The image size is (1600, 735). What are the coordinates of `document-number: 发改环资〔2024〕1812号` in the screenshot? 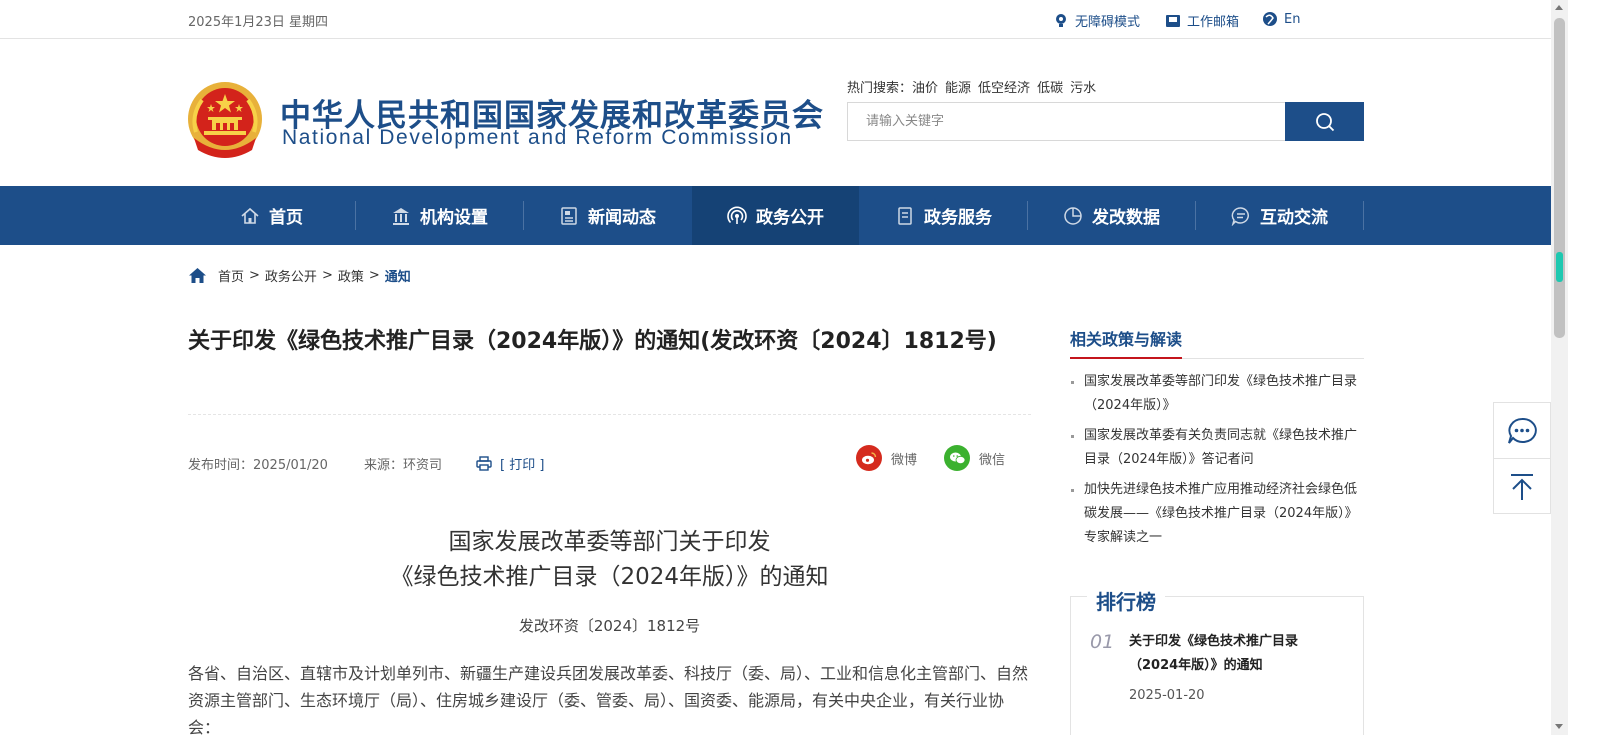 It's located at (609, 626).